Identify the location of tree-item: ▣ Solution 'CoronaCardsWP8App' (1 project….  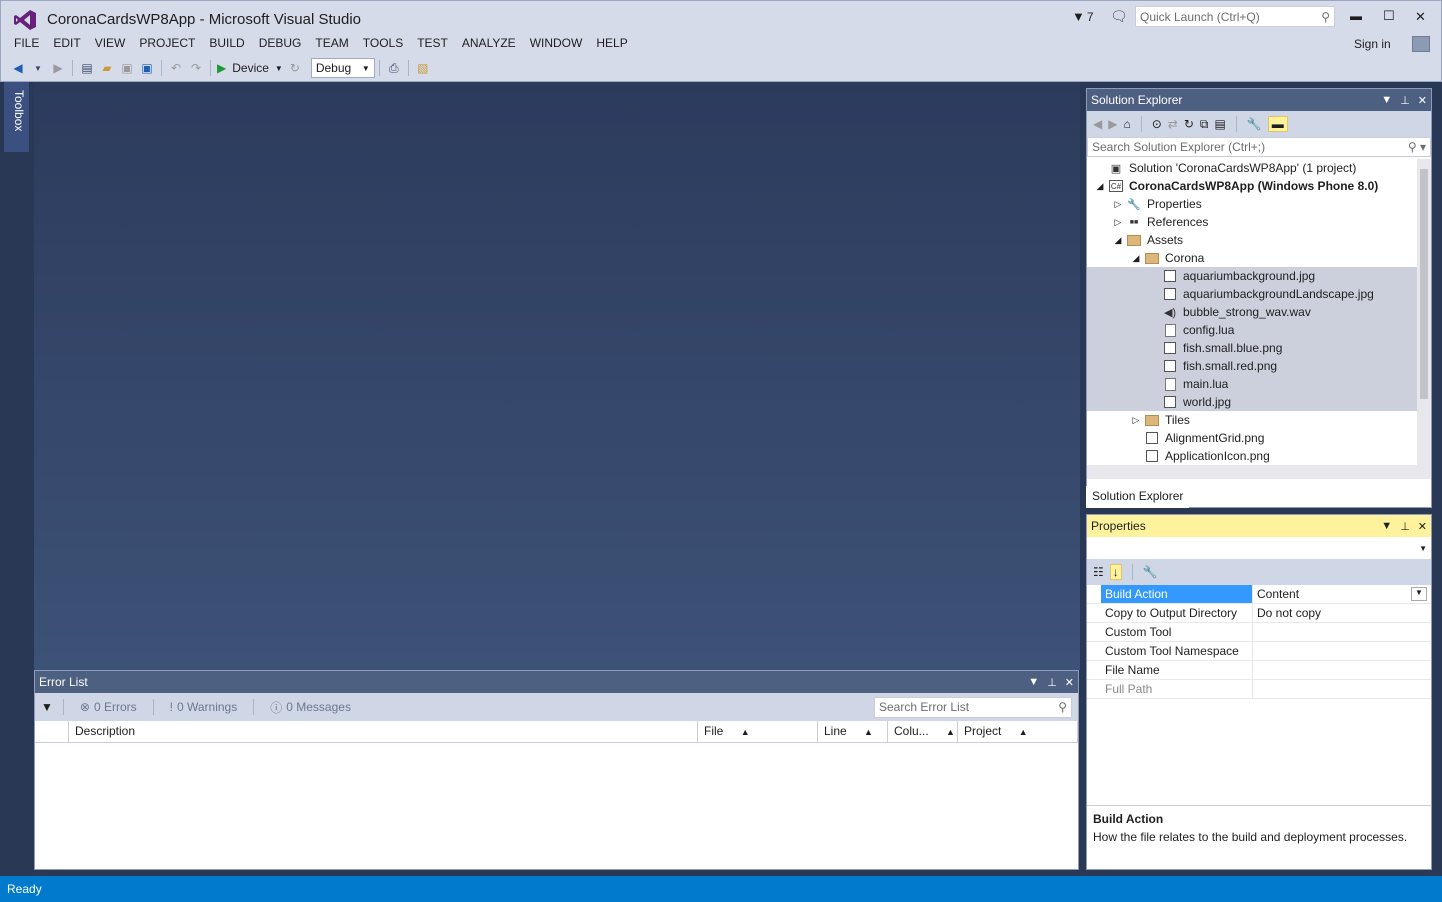
(1252, 168).